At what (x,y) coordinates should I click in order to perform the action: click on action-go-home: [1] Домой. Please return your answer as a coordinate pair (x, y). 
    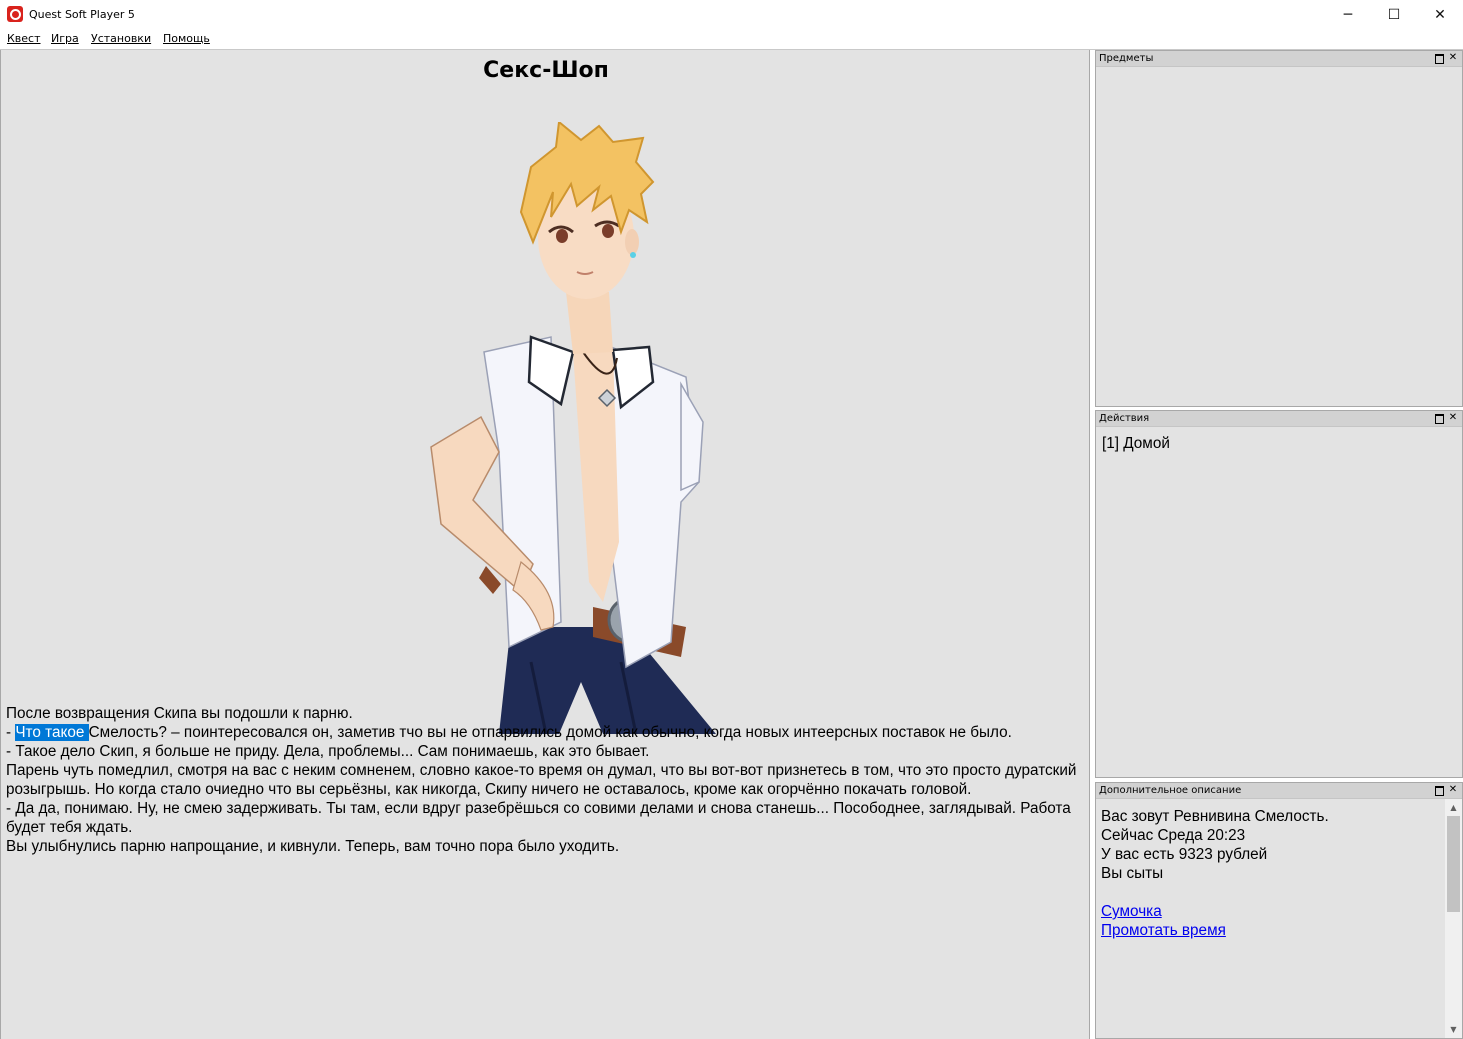
    Looking at the image, I should click on (1136, 444).